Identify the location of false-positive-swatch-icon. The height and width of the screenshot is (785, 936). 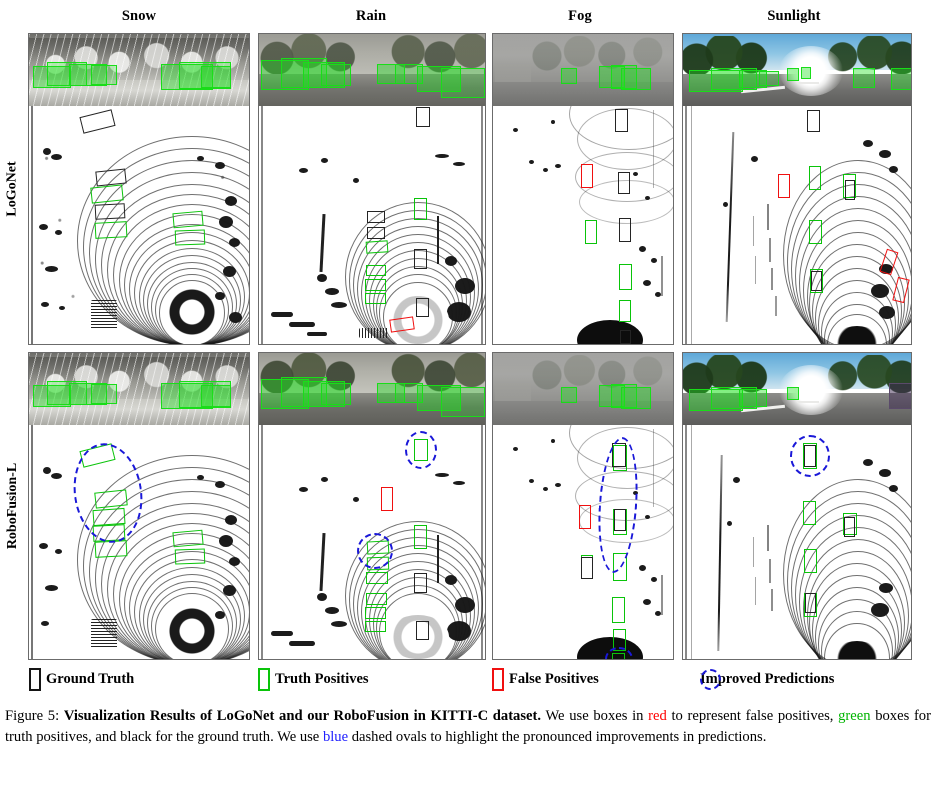
(498, 679).